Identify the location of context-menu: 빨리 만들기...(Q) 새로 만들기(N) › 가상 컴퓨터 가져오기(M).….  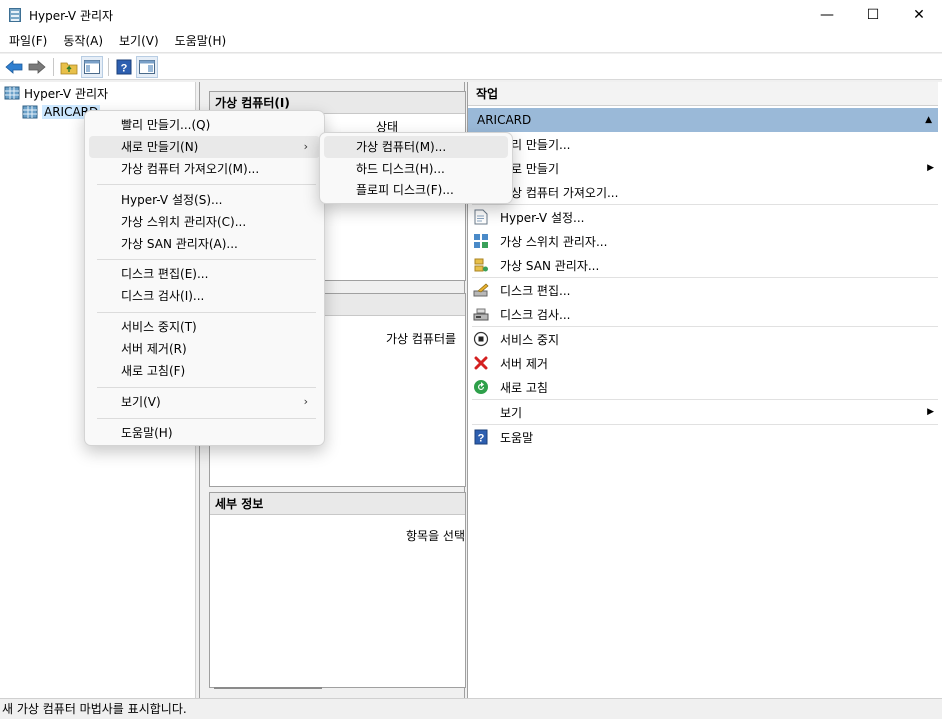
(204, 278).